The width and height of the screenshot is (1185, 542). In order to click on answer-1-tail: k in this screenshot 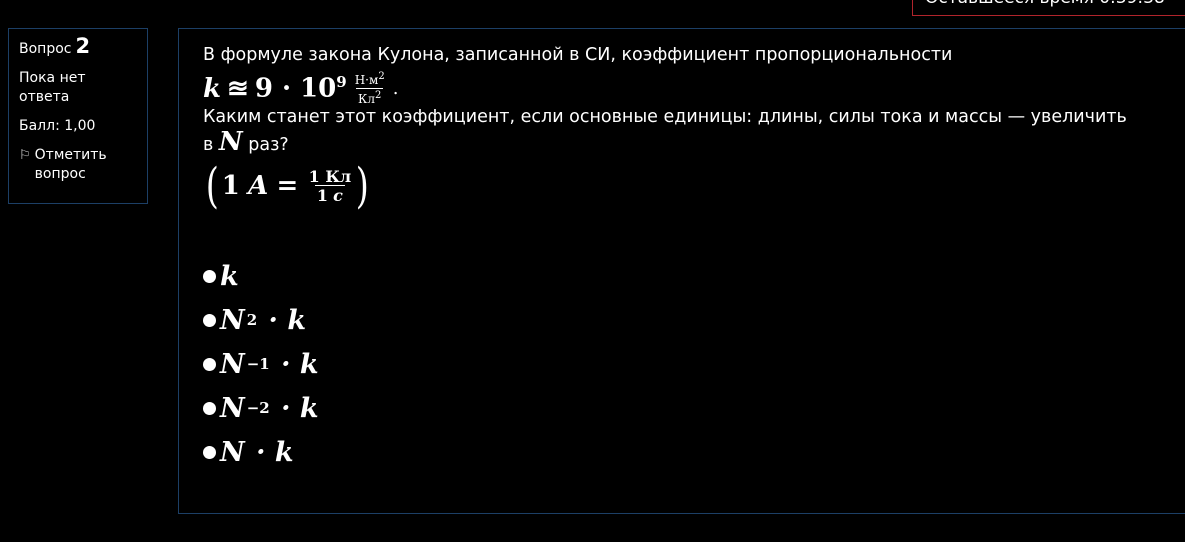, I will do `click(229, 276)`.